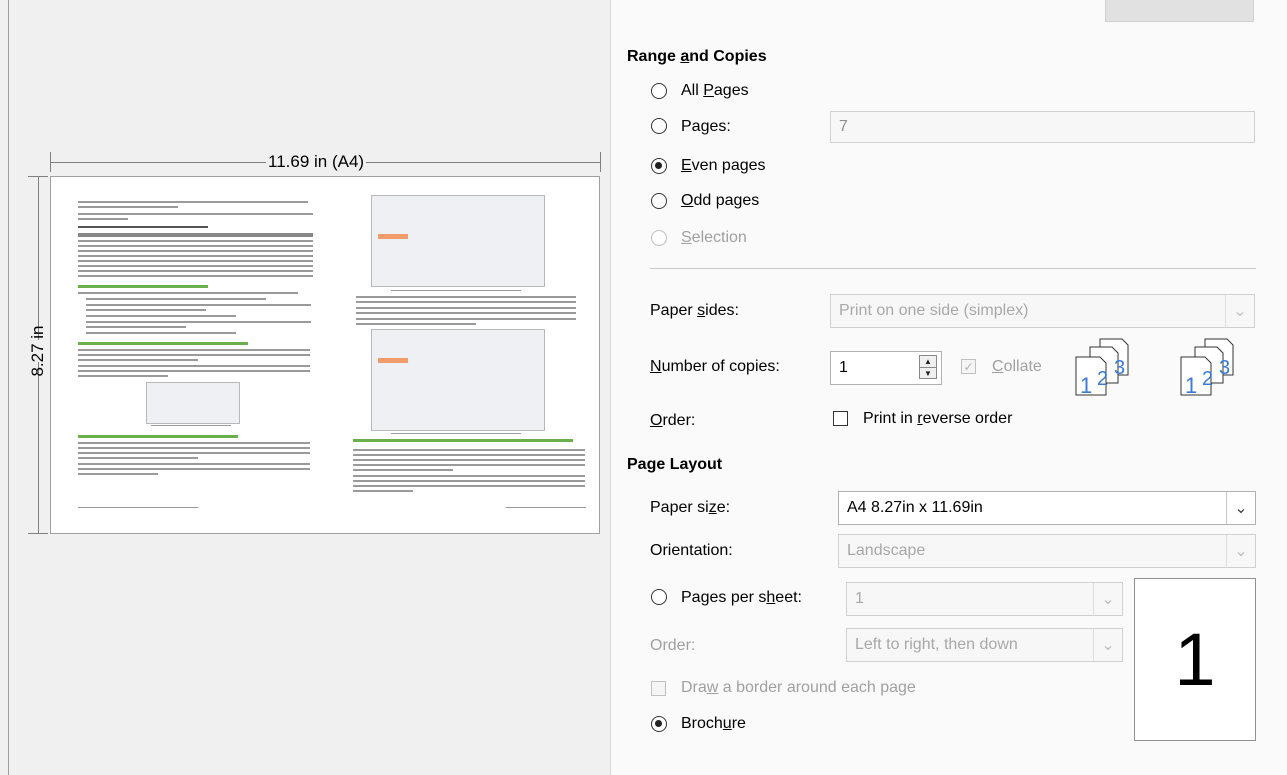 The width and height of the screenshot is (1287, 775). Describe the element at coordinates (928, 373) in the screenshot. I see `triangle-down-icon: ▼` at that location.